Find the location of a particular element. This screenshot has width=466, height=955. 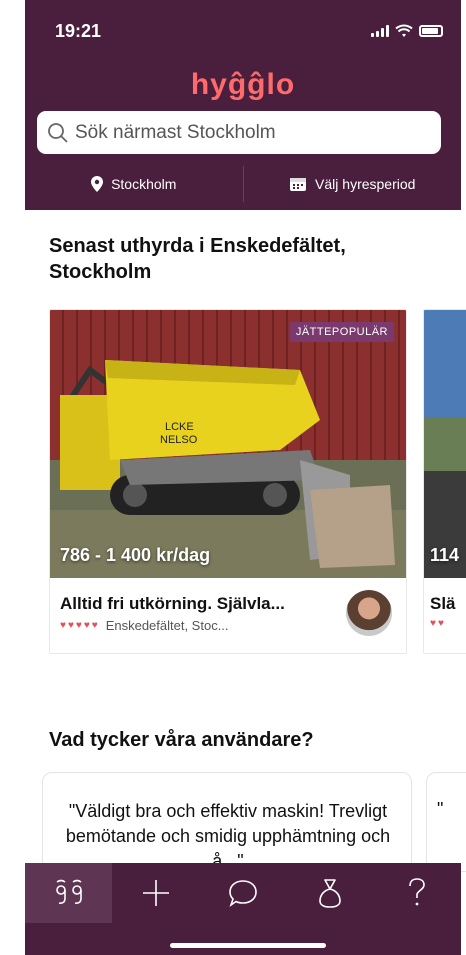

search-input is located at coordinates (245, 132).